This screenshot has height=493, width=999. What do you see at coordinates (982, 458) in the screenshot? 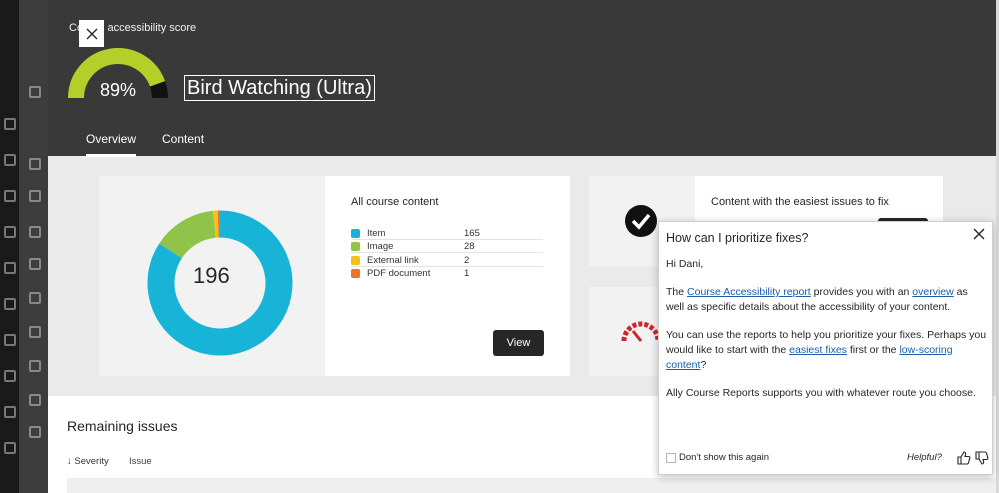
I see `thumbs-down-icon` at bounding box center [982, 458].